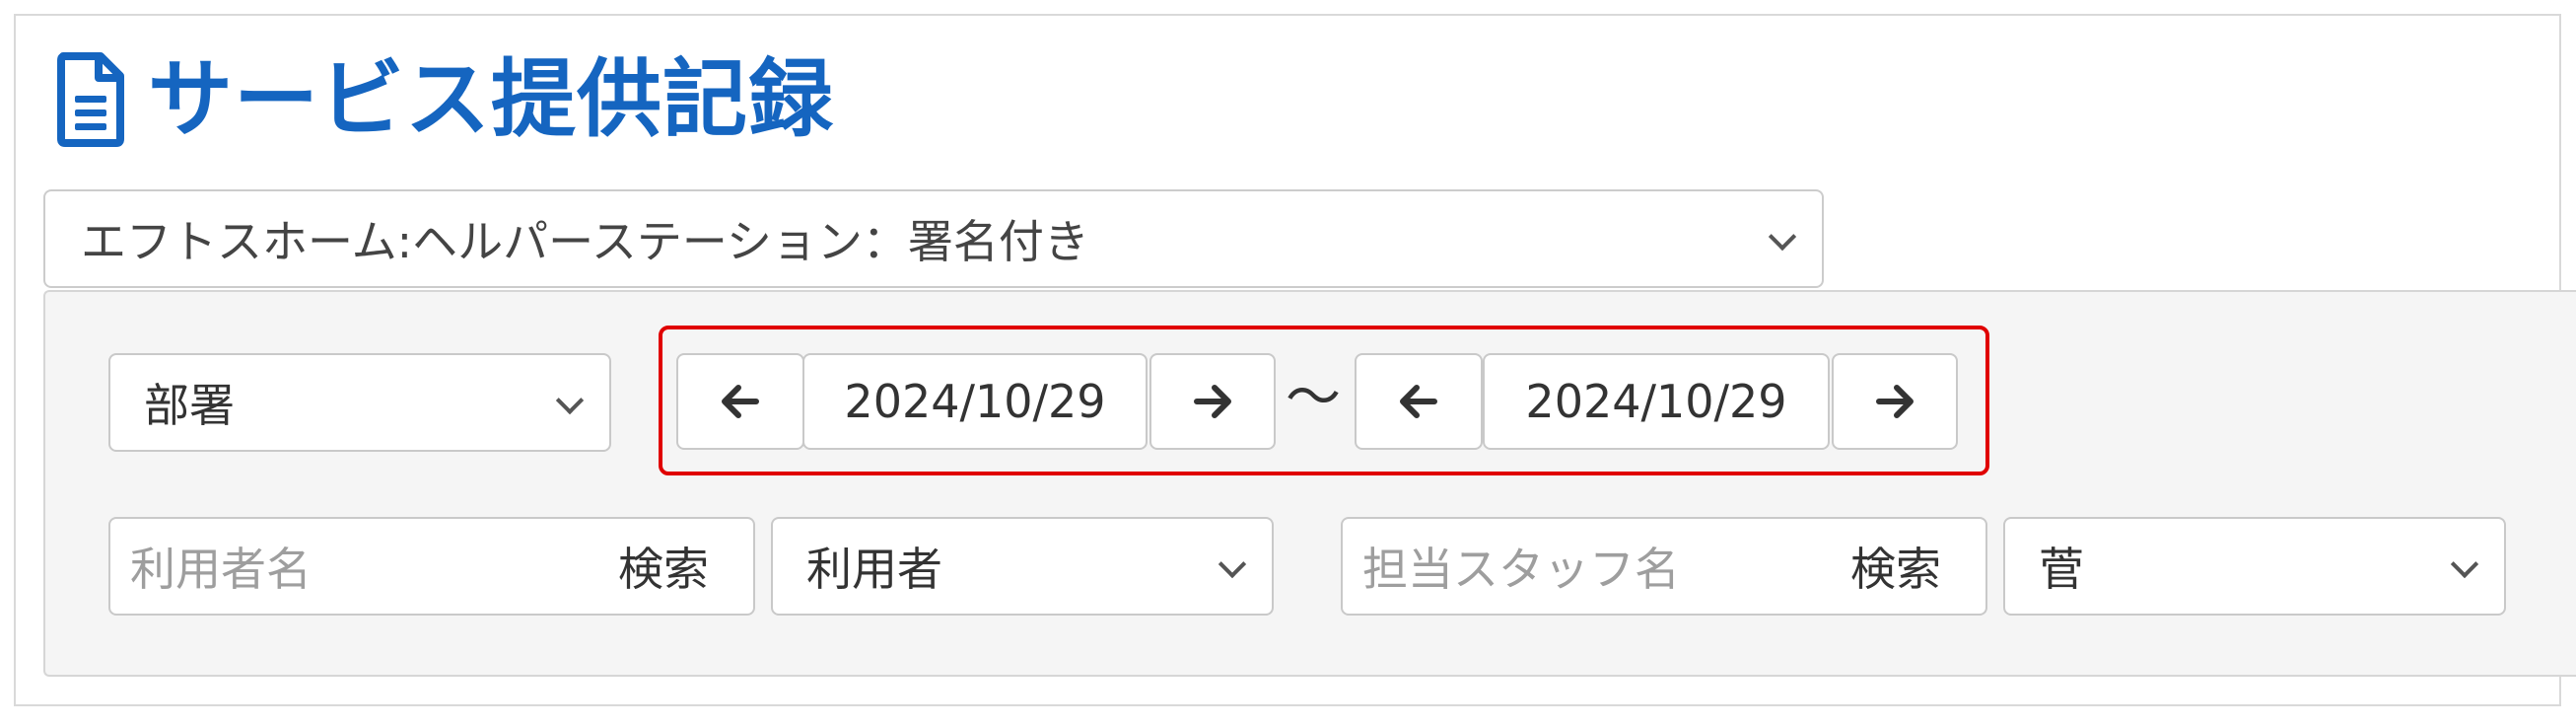  I want to click on date-range-group: 2024/10/29 ～ 2024/10/29, so click(1324, 400).